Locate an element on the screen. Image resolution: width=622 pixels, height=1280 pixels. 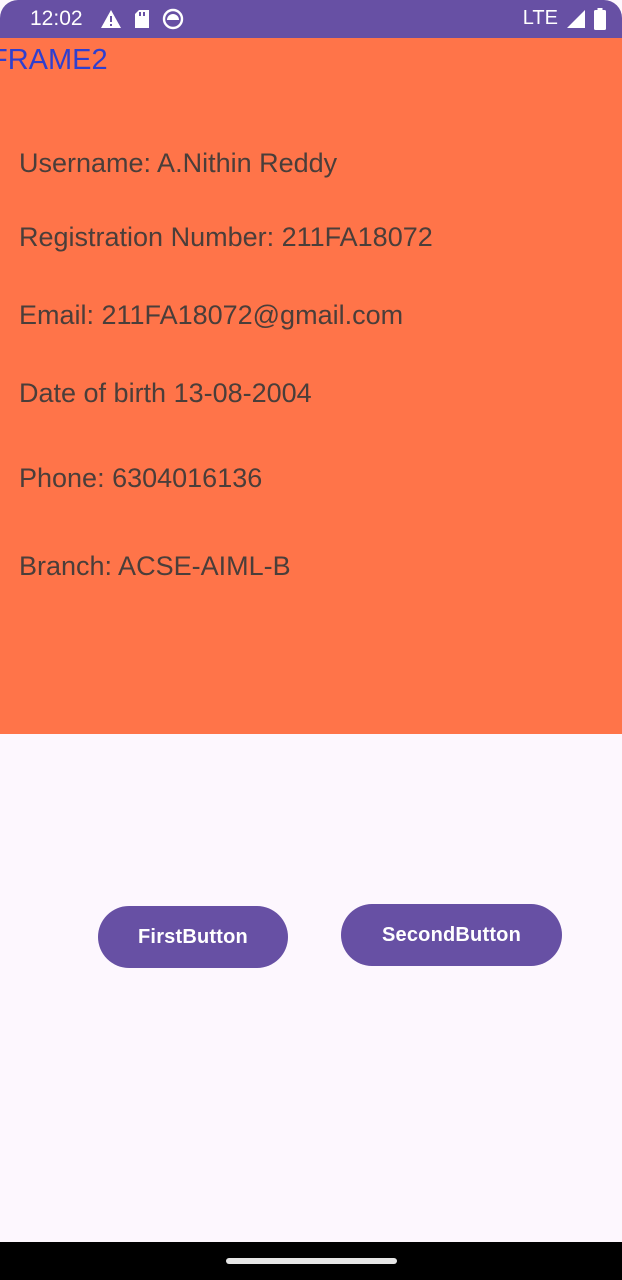
second-button: SecondButton is located at coordinates (451, 935).